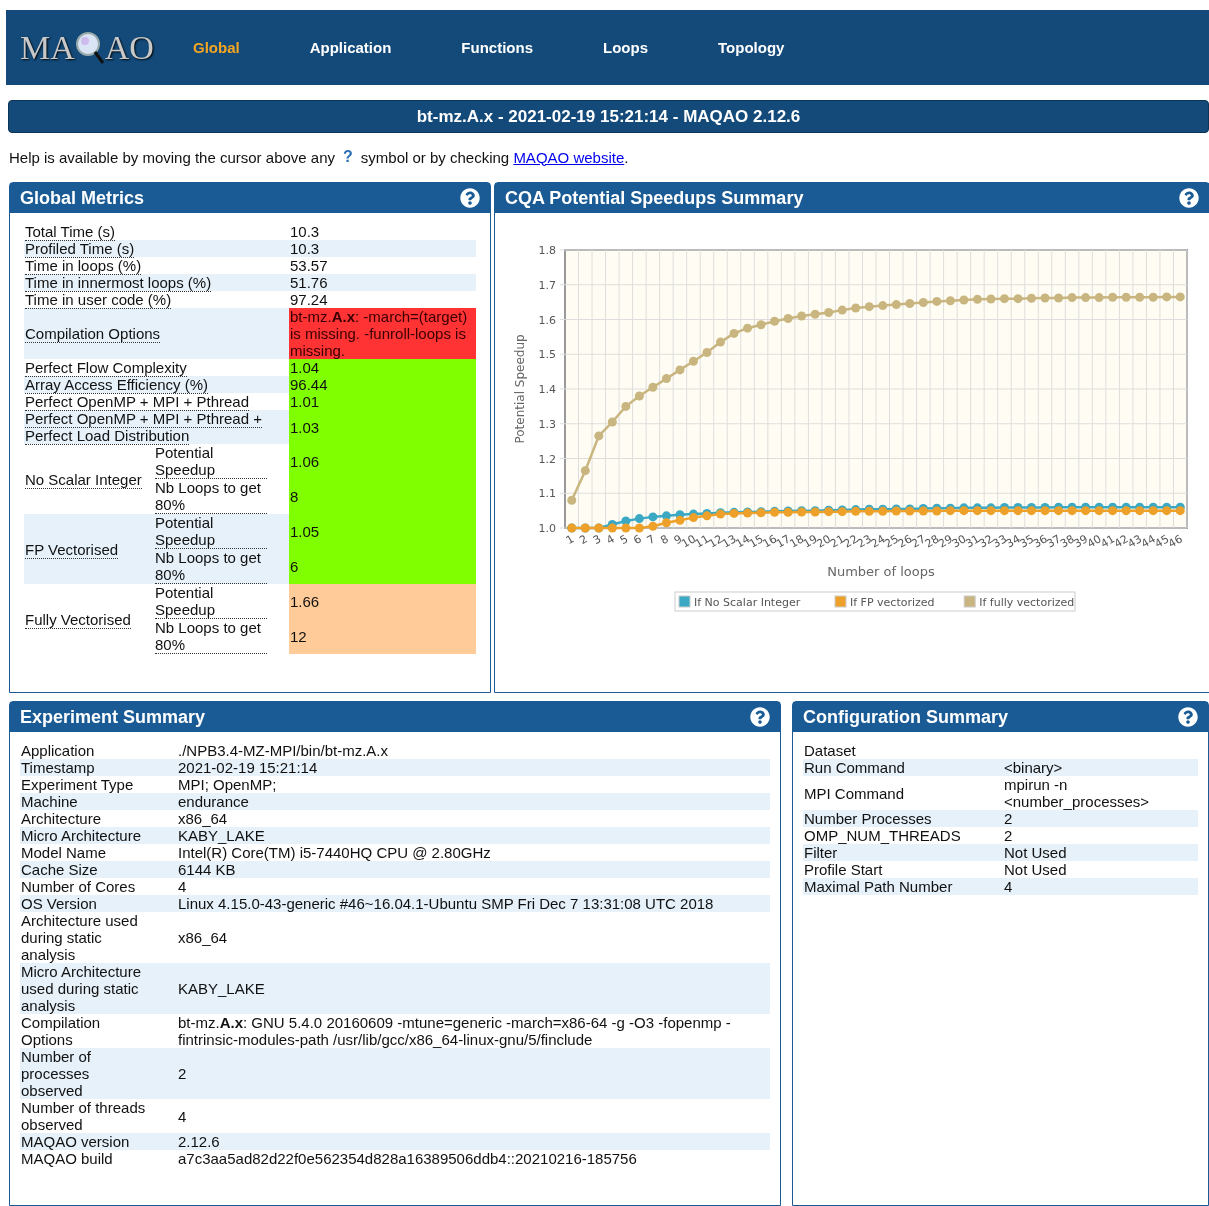  I want to click on nav-tab: Application, so click(350, 47).